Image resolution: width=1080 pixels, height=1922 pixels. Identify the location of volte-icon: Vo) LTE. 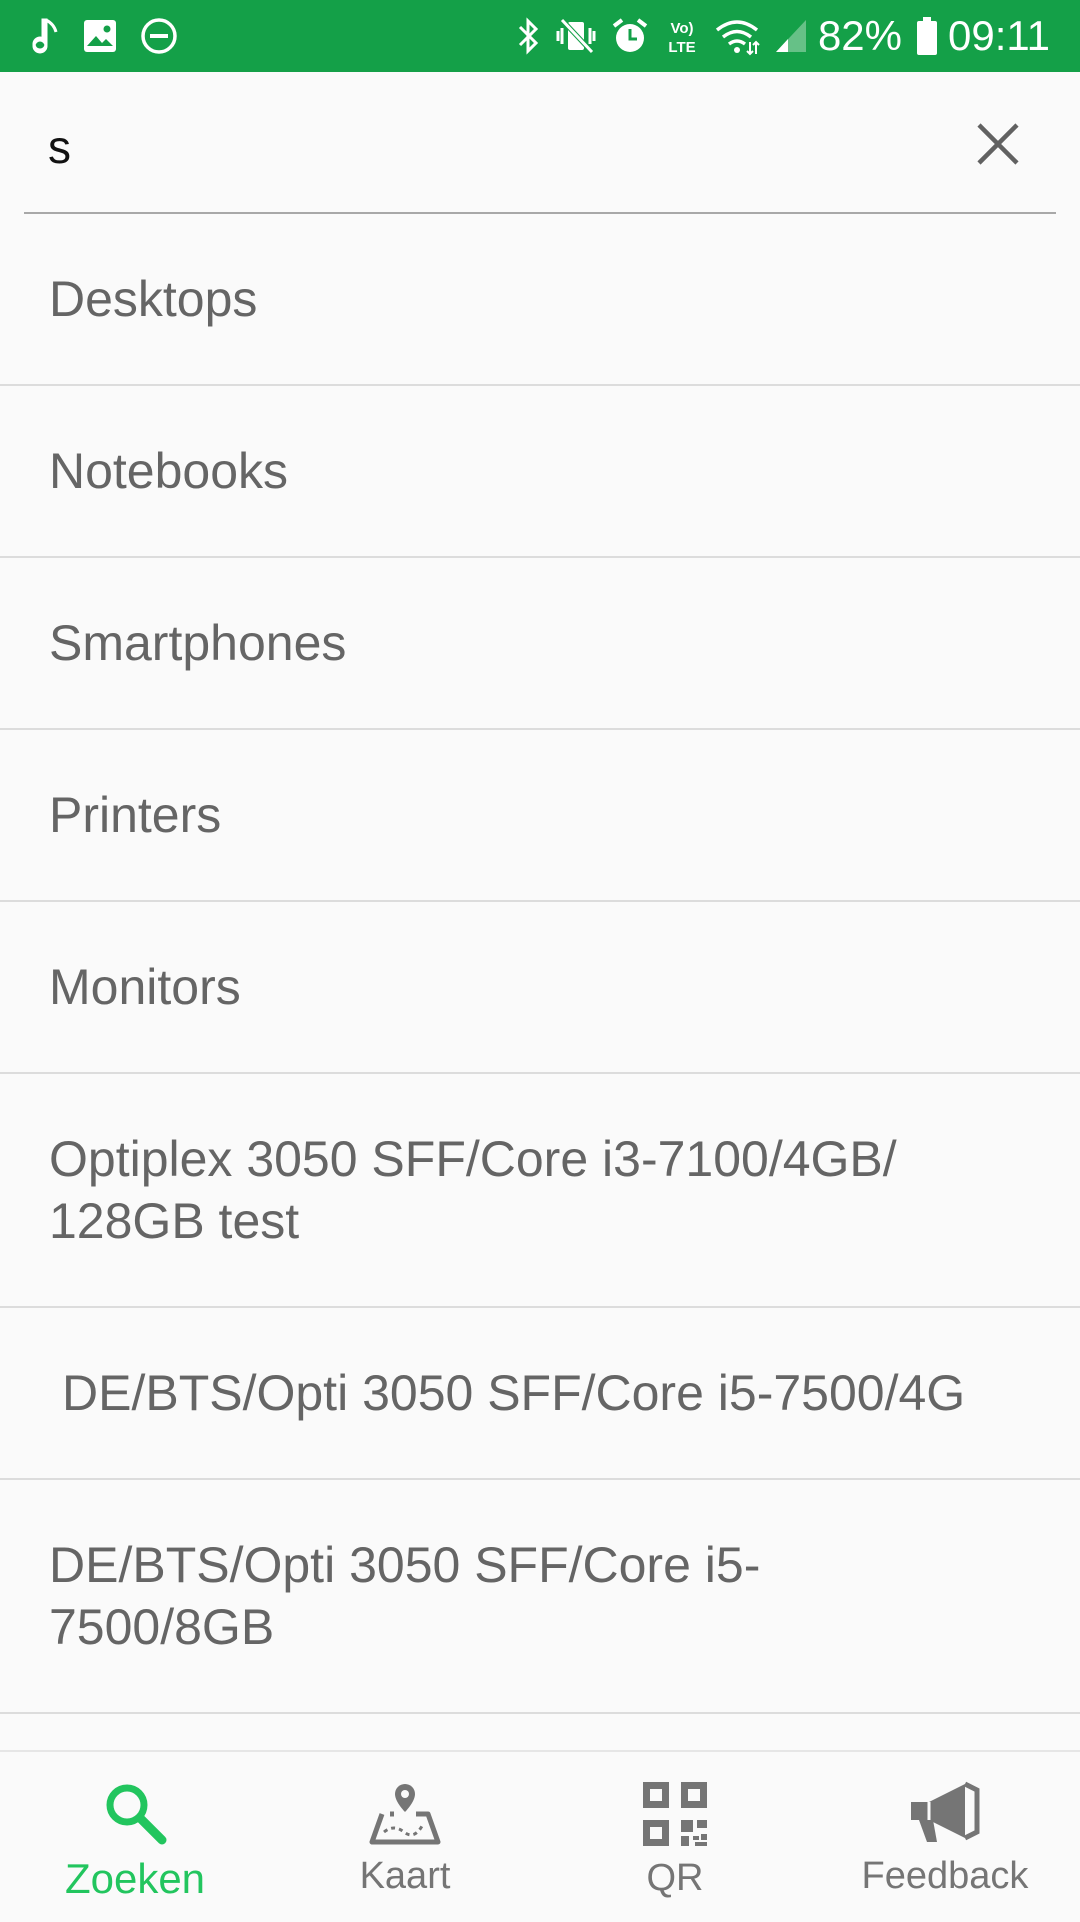
(682, 36).